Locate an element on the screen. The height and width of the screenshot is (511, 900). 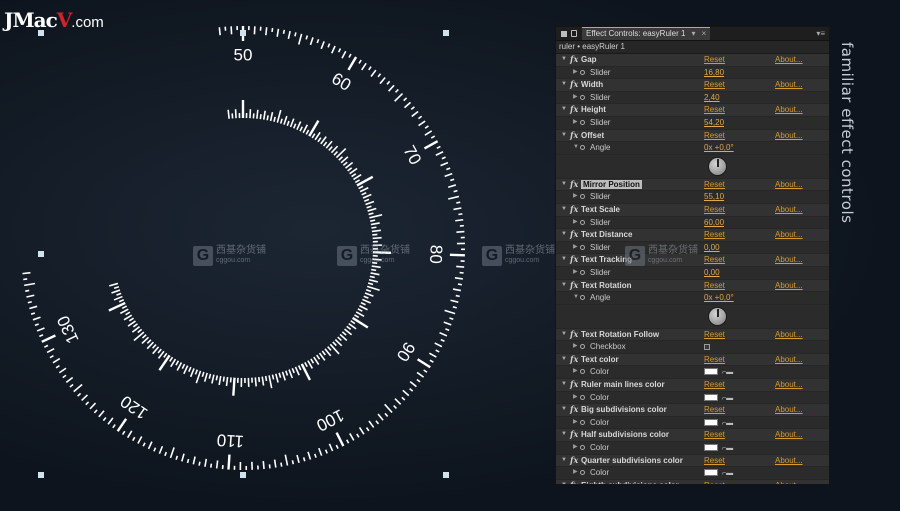
lock-icon is located at coordinates (574, 33).